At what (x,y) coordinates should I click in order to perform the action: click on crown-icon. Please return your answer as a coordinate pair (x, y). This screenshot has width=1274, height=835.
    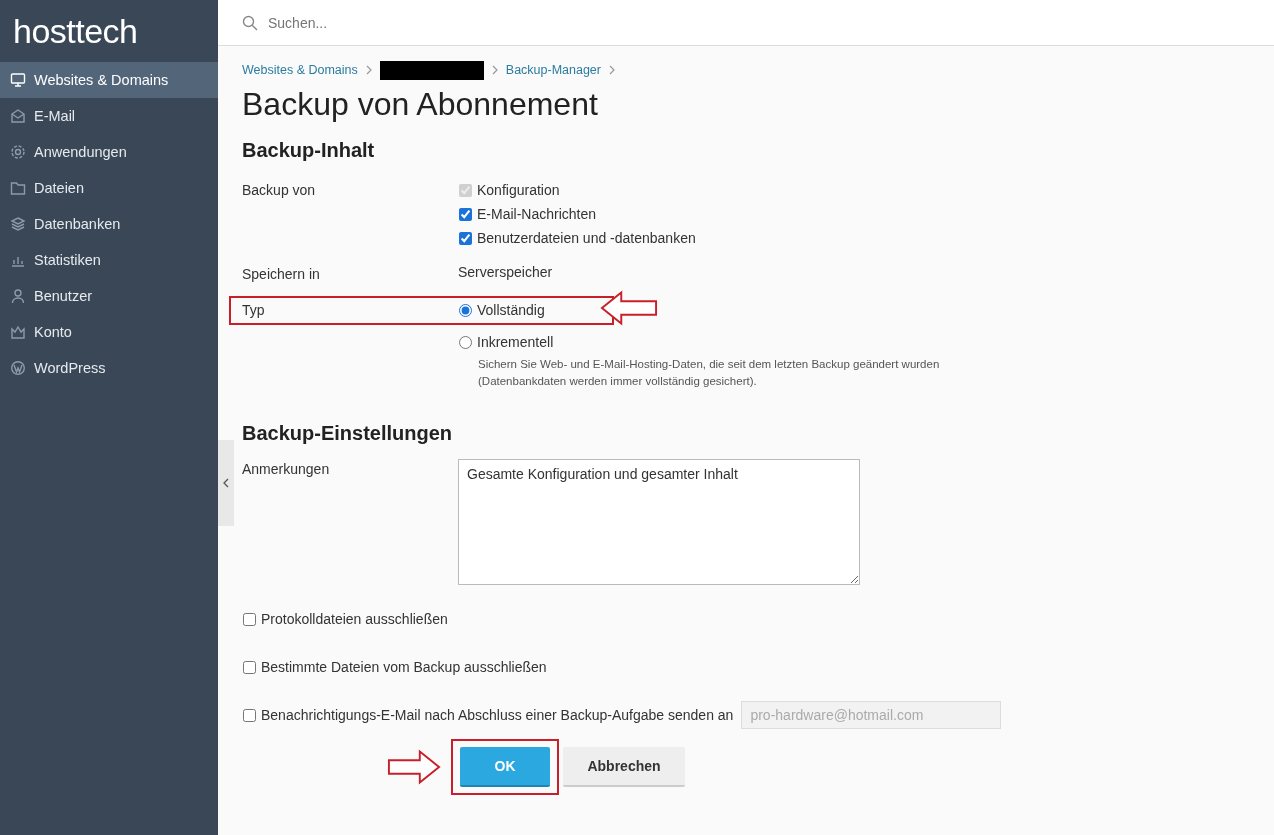
    Looking at the image, I should click on (18, 332).